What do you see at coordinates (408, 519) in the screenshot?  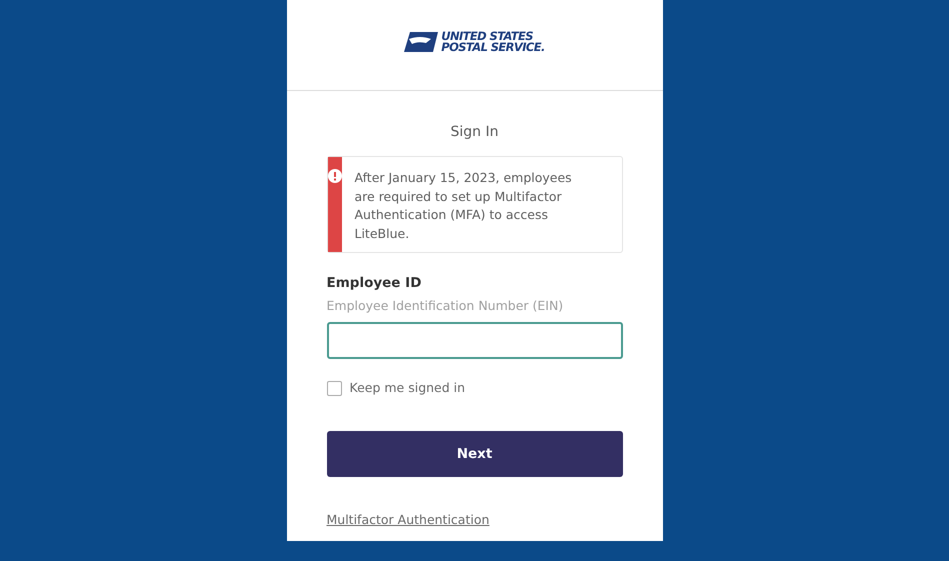 I see `mfa-link: Multifactor Authentication` at bounding box center [408, 519].